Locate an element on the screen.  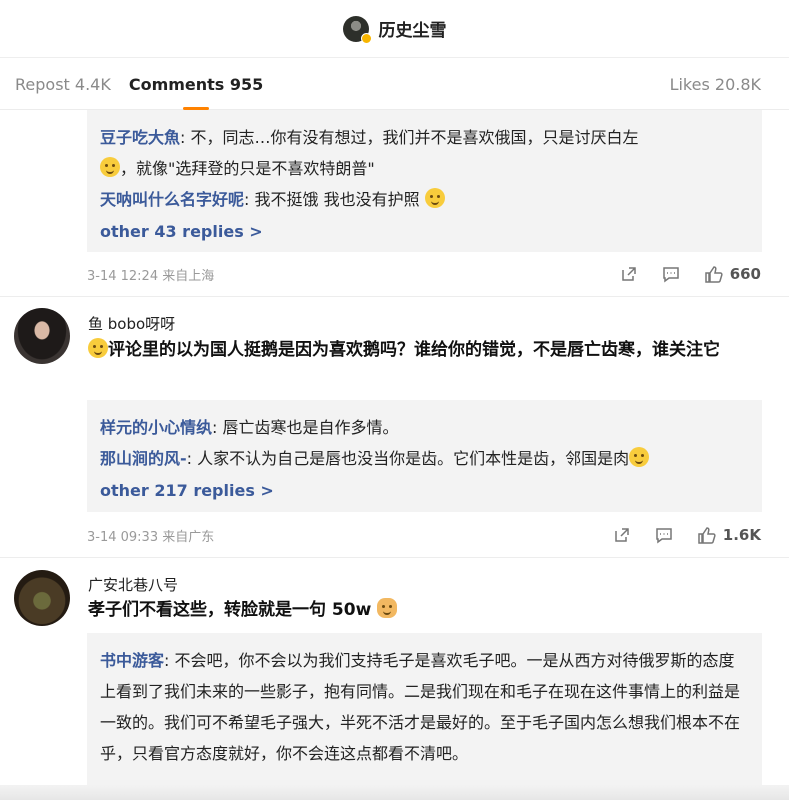
like-button: 660 is located at coordinates (732, 274).